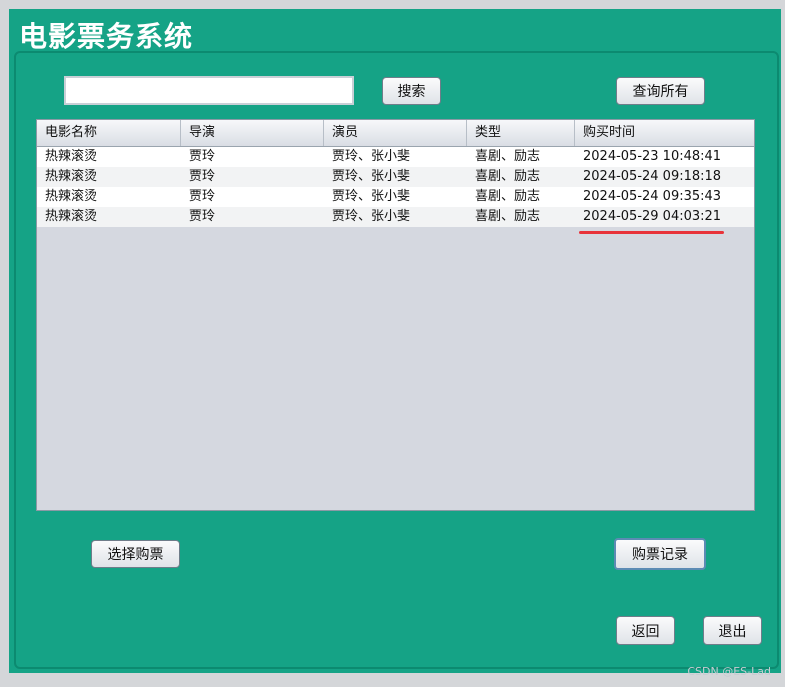 The image size is (785, 687). I want to click on cell-purchase-time: 2024-05-24 09:18:18, so click(652, 176).